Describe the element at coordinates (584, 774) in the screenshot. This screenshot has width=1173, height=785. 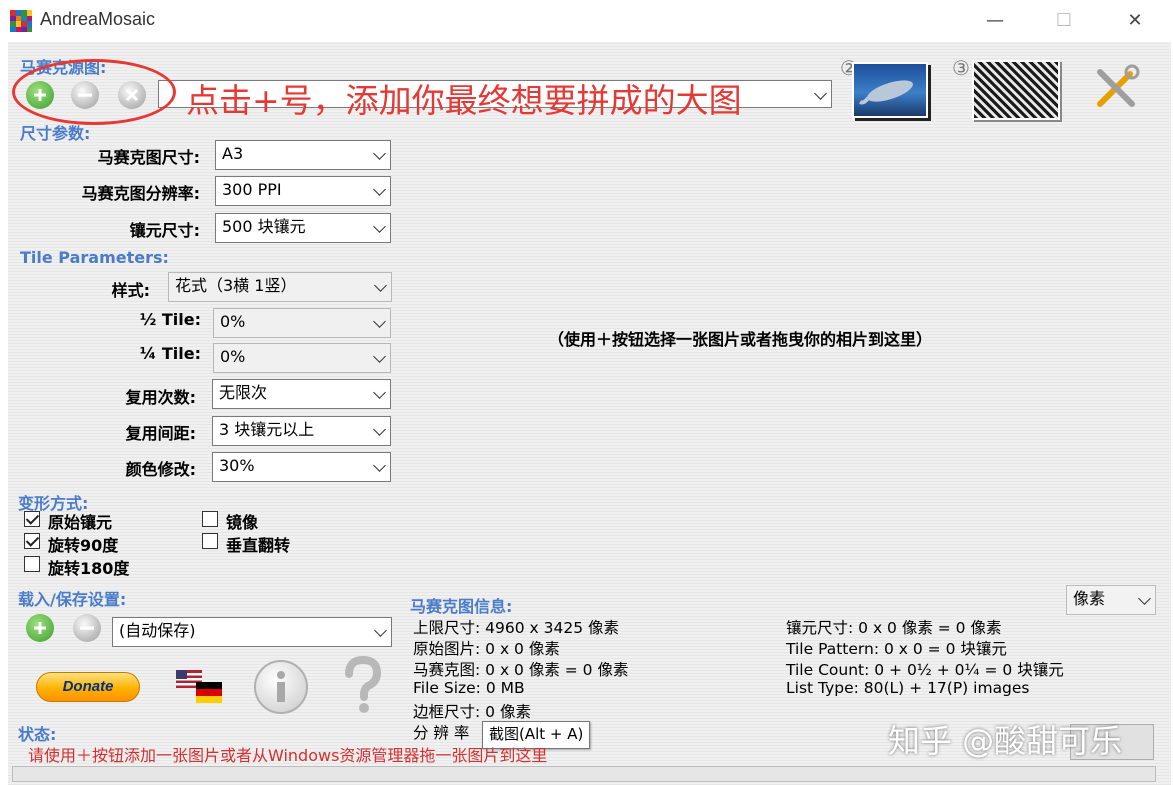
I see `progress-bar` at that location.